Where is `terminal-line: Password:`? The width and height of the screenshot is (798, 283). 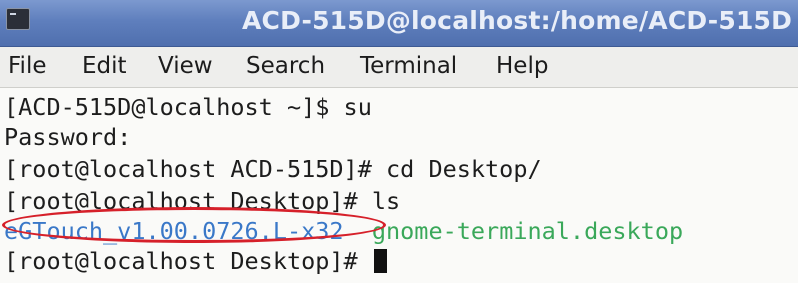 terminal-line: Password: is located at coordinates (68, 137).